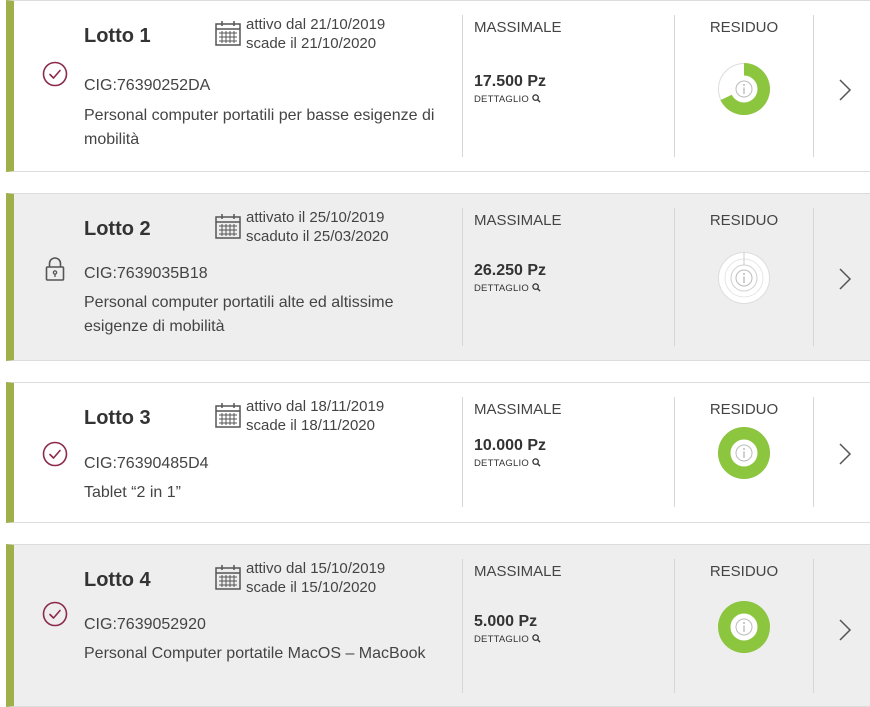 The width and height of the screenshot is (870, 707). I want to click on lot-title: Lotto 1, so click(117, 36).